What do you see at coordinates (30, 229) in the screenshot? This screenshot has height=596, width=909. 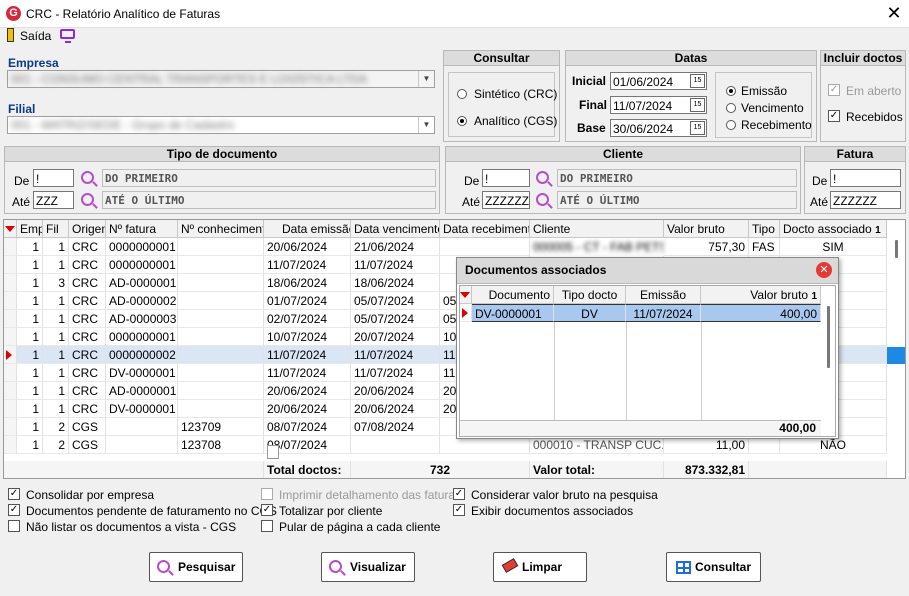 I see `col-emp: Emp` at bounding box center [30, 229].